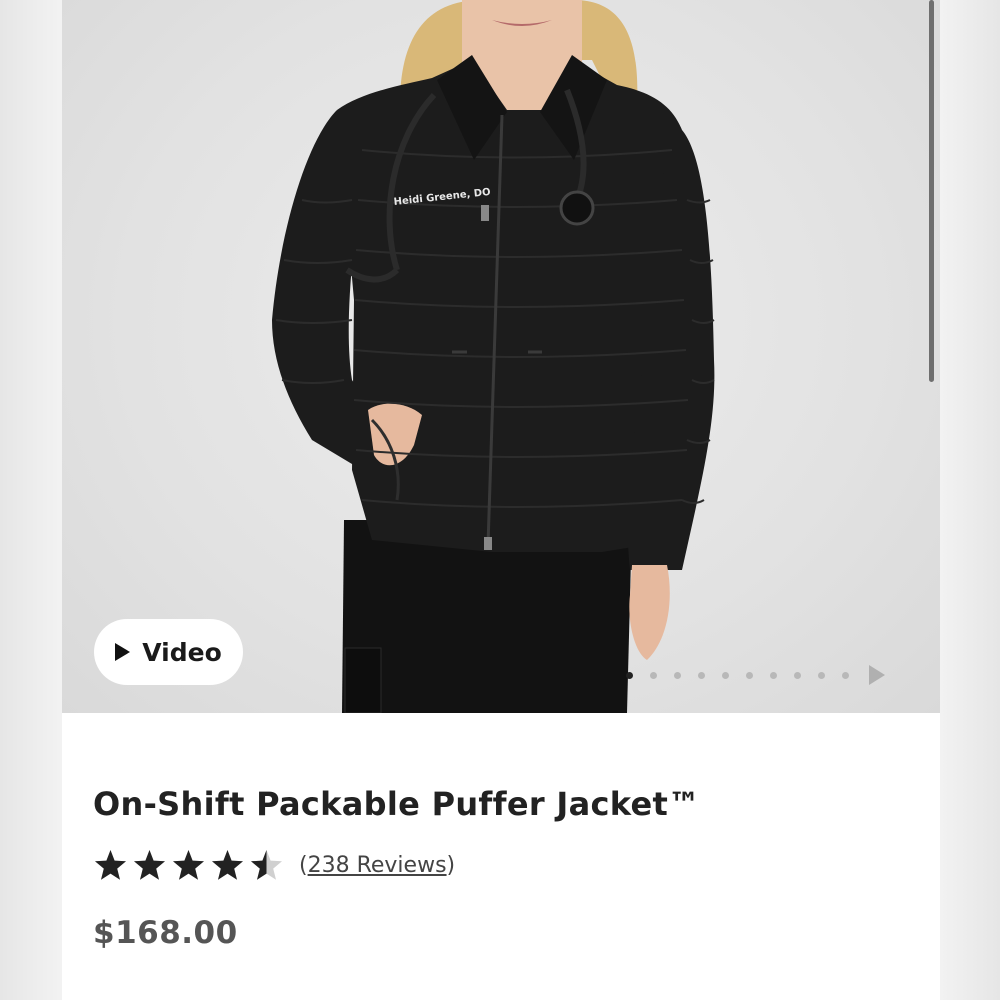 The image size is (1000, 1000). I want to click on reviews-count: 238 Reviews, so click(377, 865).